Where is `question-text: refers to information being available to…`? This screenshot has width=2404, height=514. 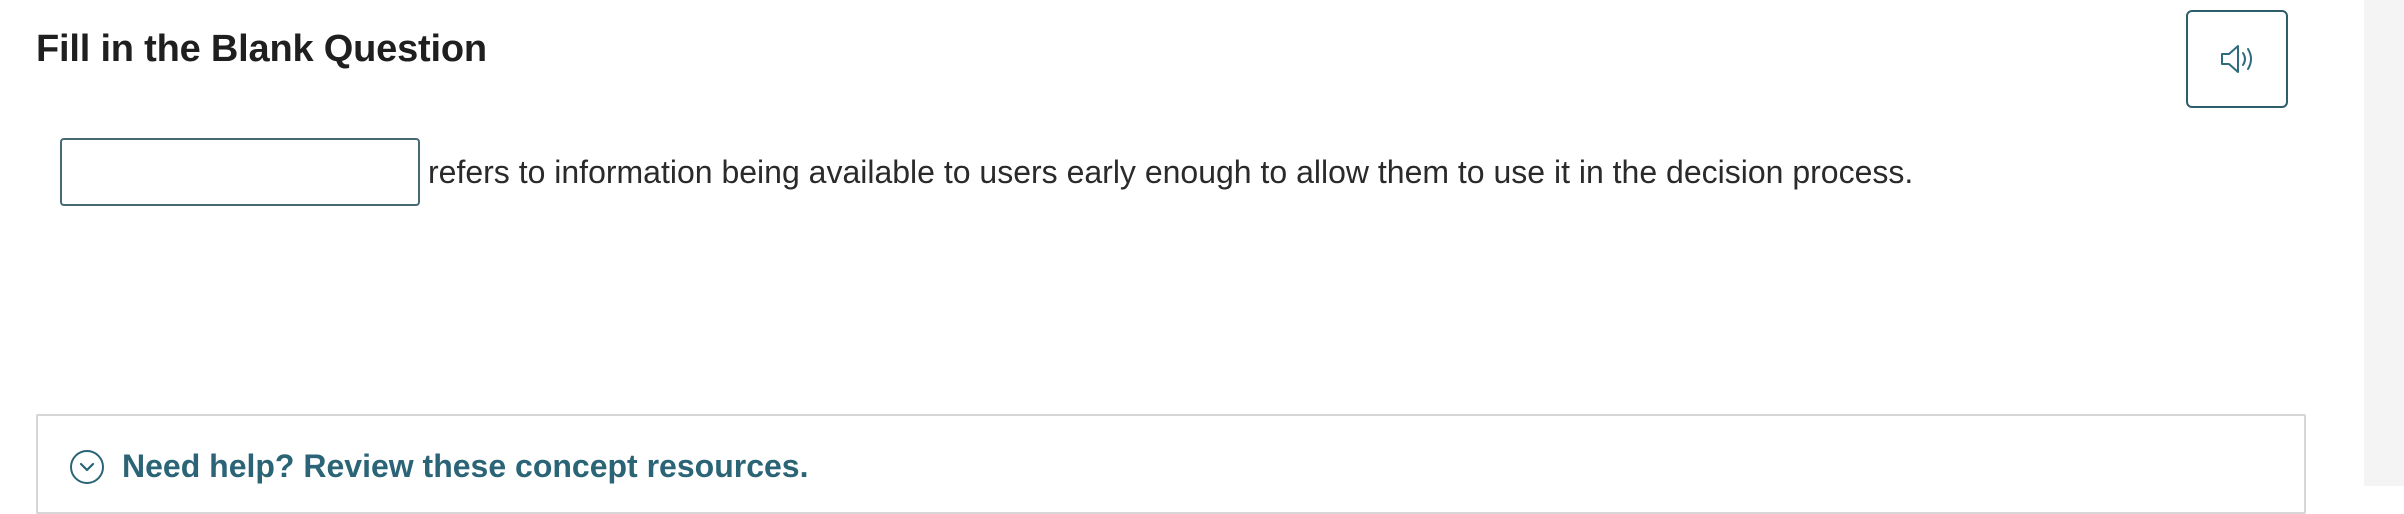
question-text: refers to information being available to… is located at coordinates (1171, 171).